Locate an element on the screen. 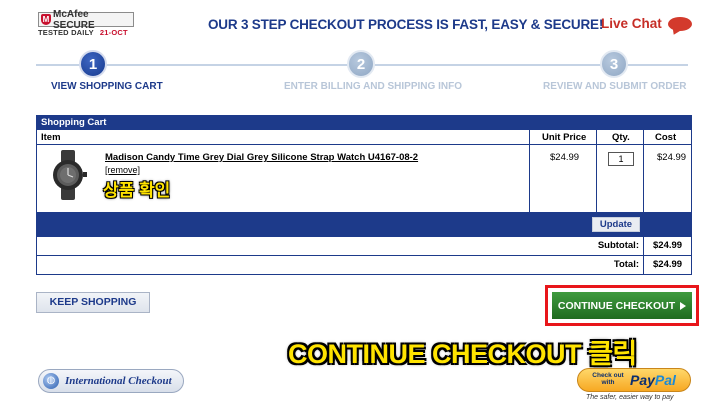  subtotal-value: $24.99 is located at coordinates (668, 245).